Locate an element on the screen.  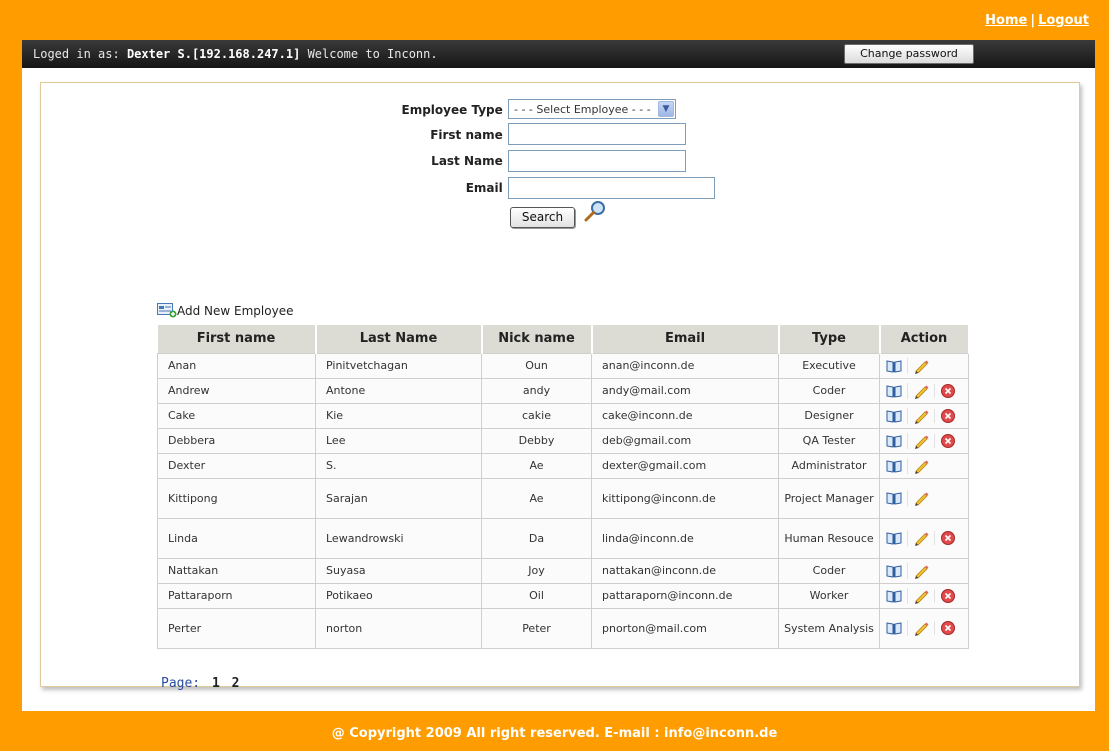
chevron-down-icon: ▼ is located at coordinates (666, 109).